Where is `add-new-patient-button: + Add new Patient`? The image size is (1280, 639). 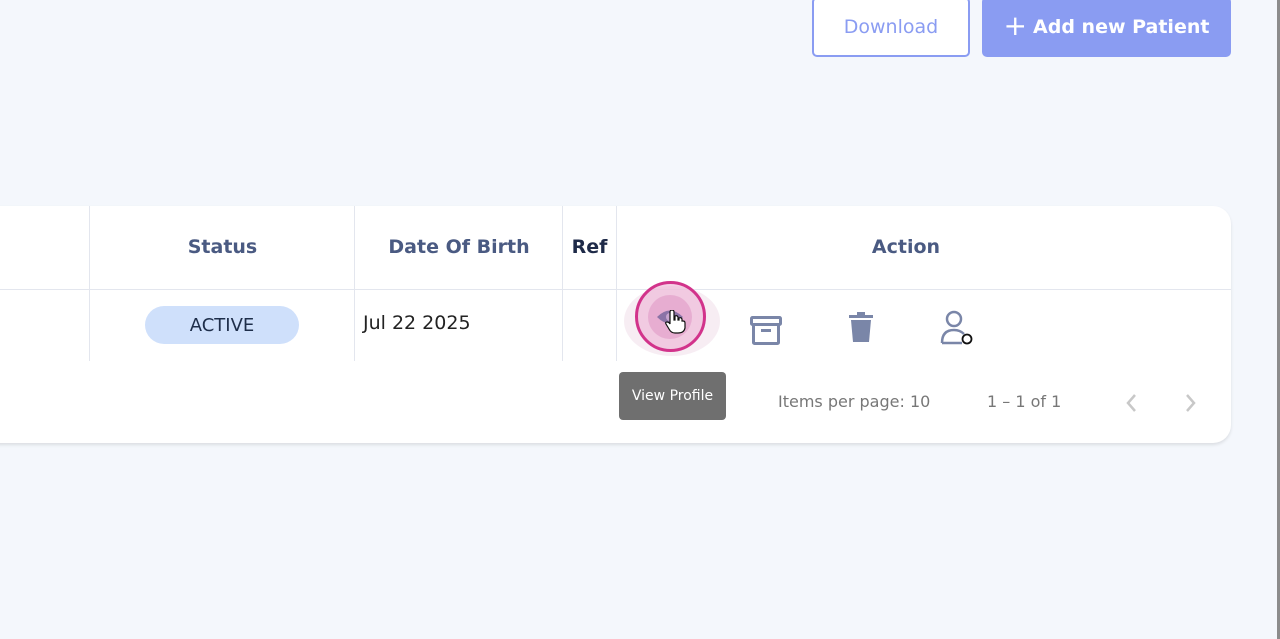 add-new-patient-button: + Add new Patient is located at coordinates (1106, 28).